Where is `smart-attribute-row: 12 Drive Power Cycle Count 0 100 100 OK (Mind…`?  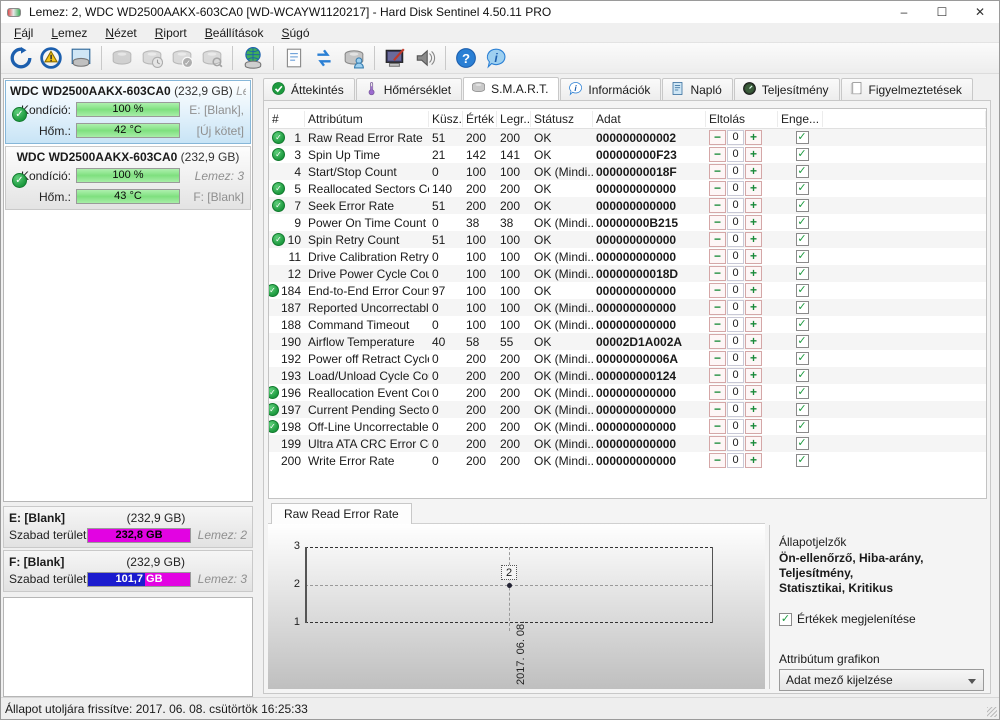 smart-attribute-row: 12 Drive Power Cycle Count 0 100 100 OK (Mind… is located at coordinates (627, 273).